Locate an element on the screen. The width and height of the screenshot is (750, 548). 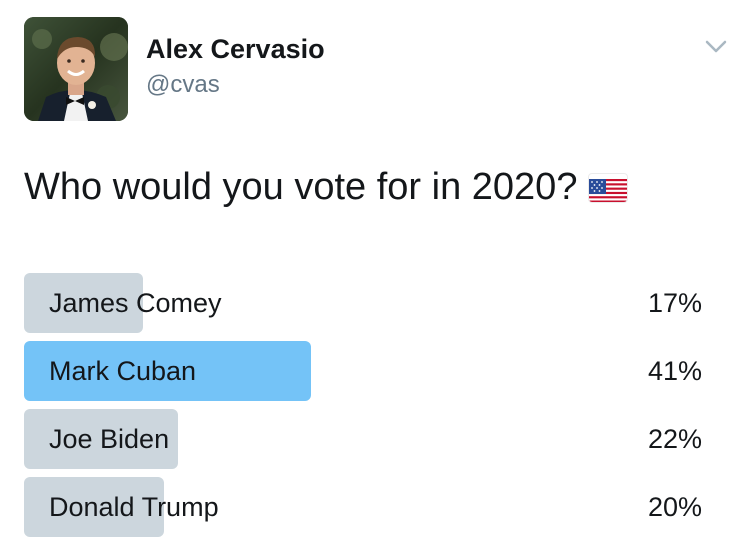
author-handle: @cvas is located at coordinates (183, 85).